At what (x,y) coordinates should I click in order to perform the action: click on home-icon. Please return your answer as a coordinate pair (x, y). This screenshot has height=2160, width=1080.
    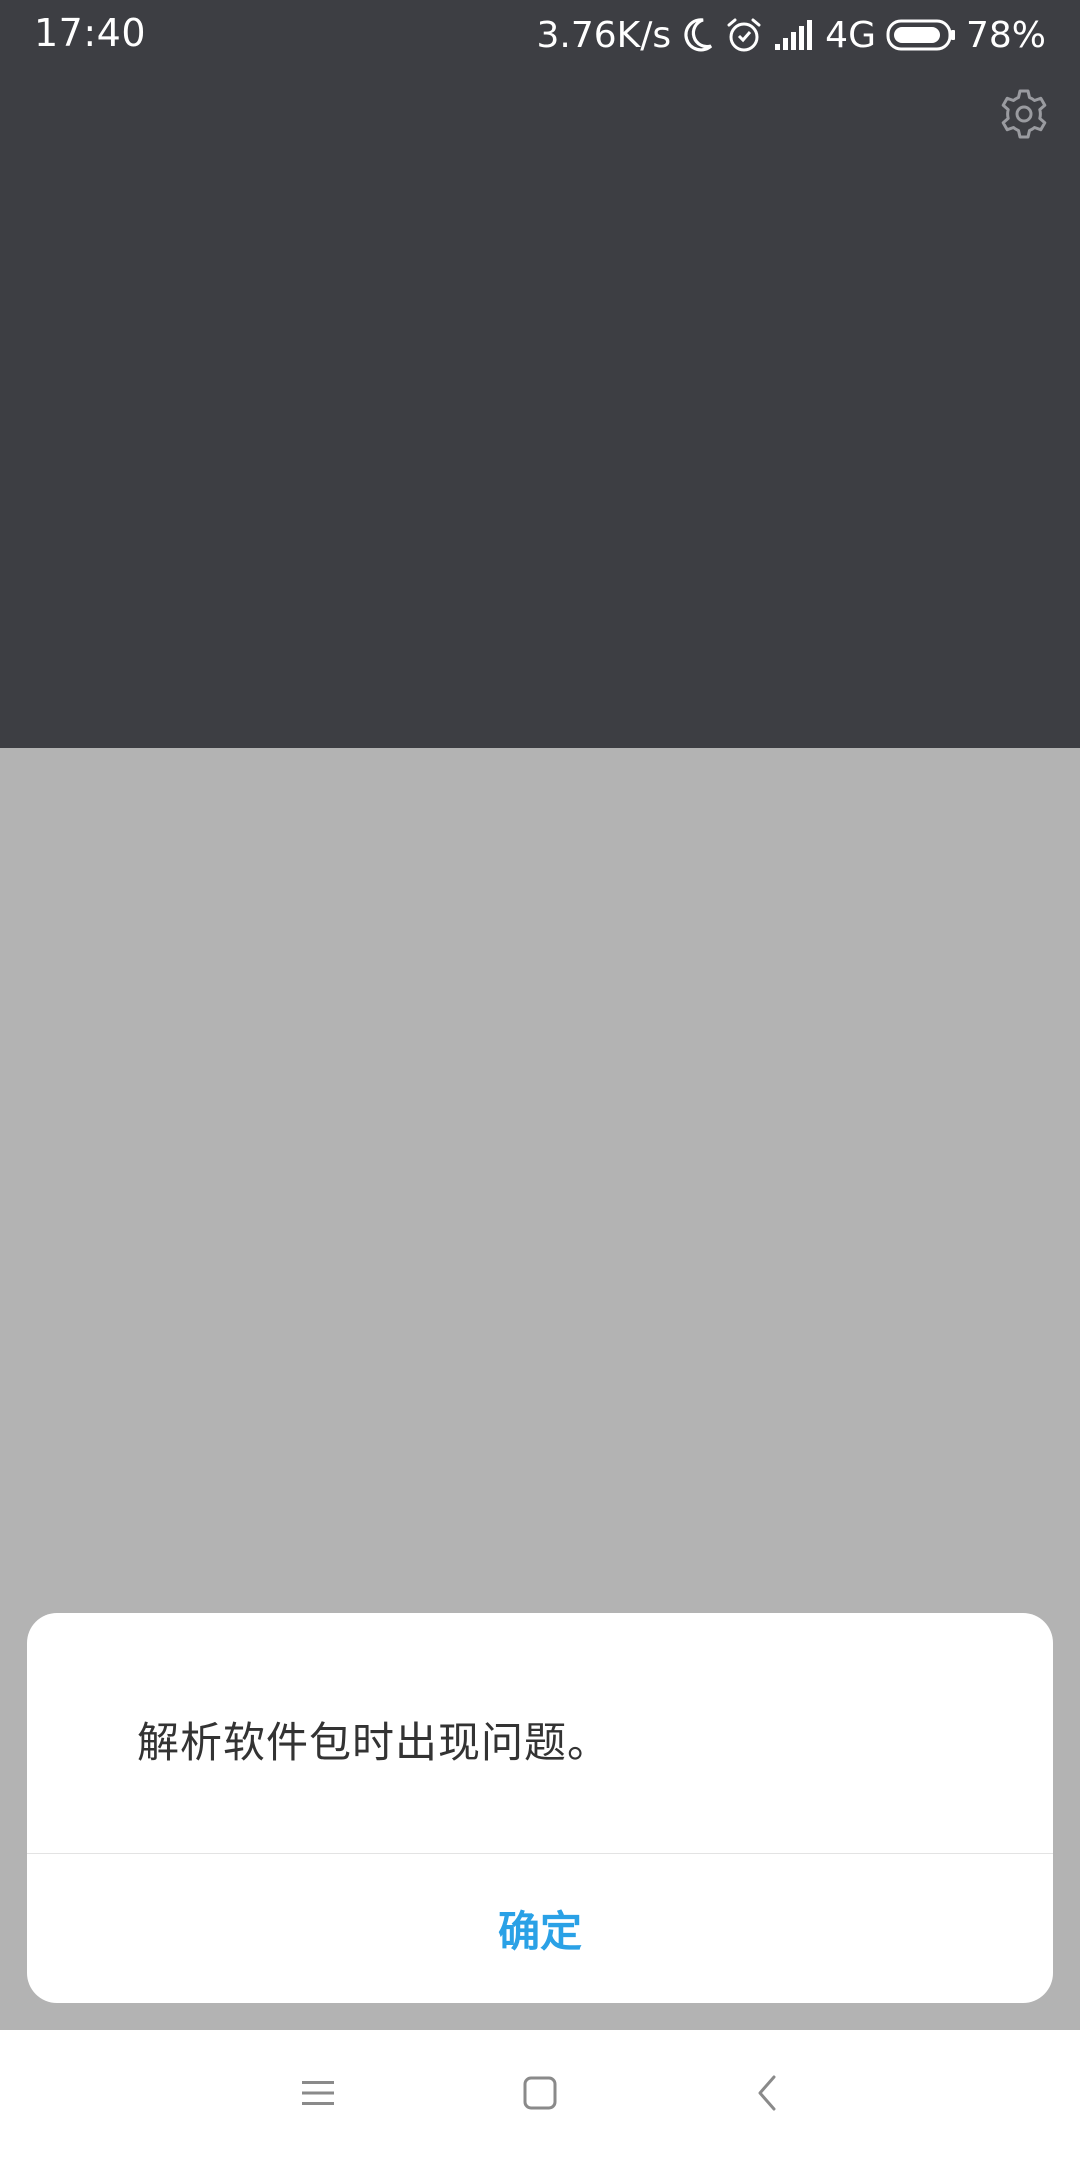
    Looking at the image, I should click on (540, 2095).